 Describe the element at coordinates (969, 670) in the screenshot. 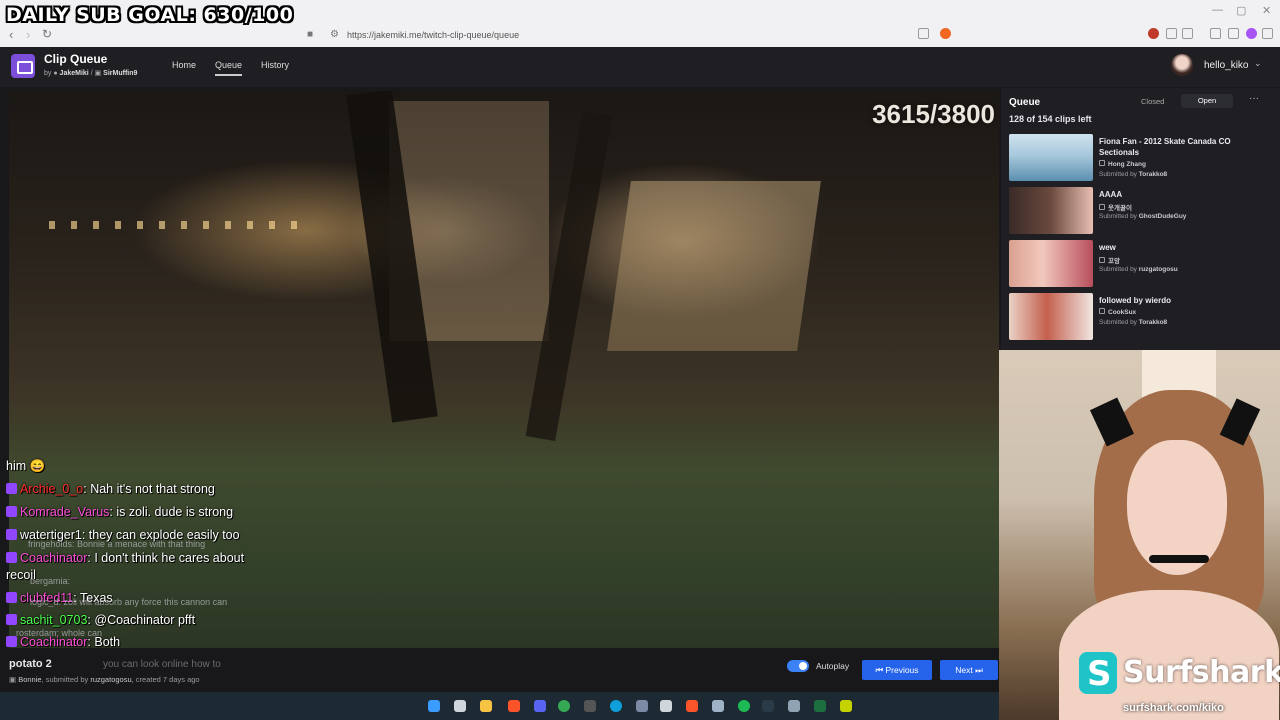

I see `next-button: Next ⏭` at that location.